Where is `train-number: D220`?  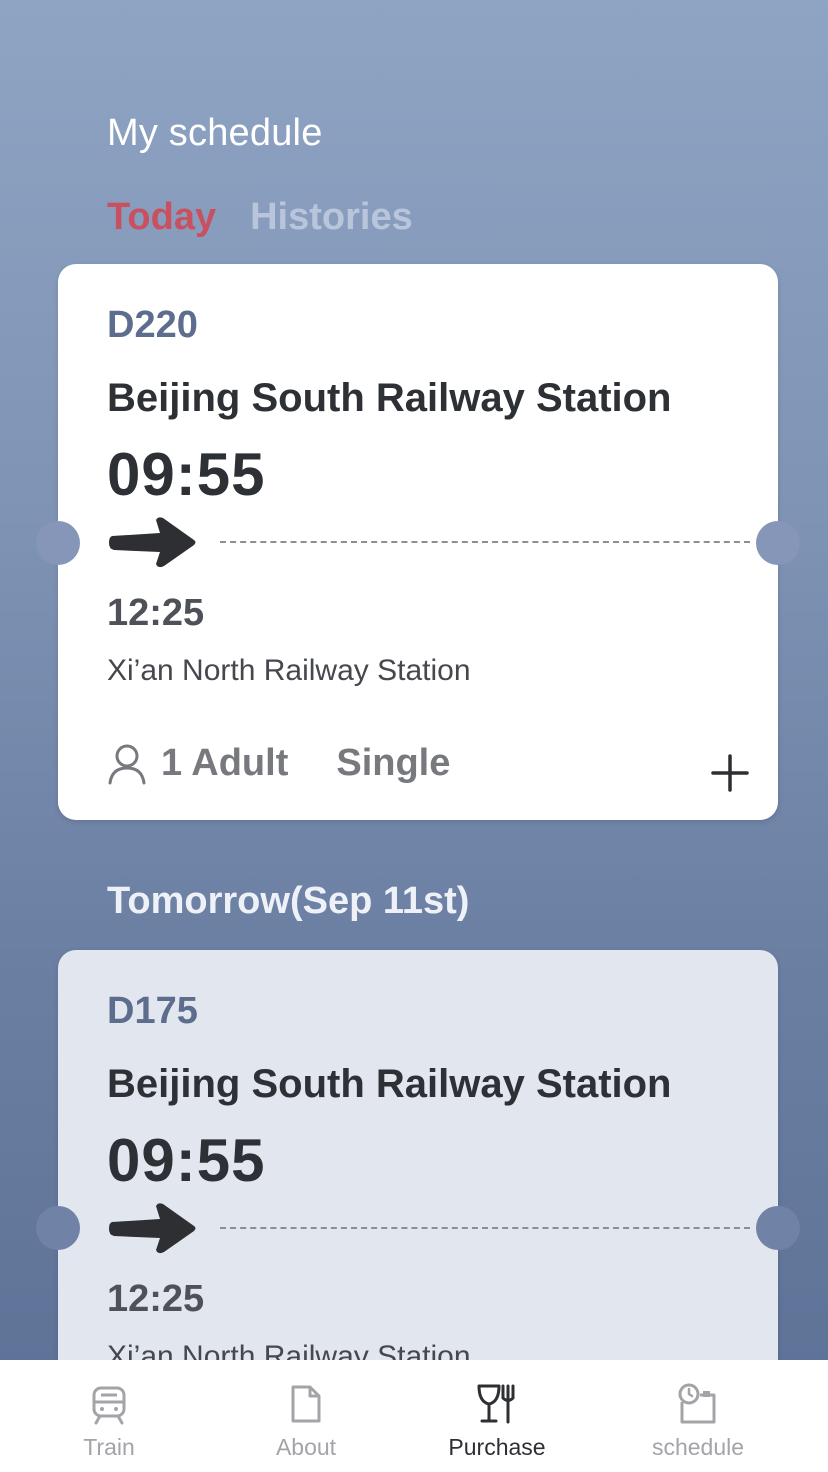
train-number: D220 is located at coordinates (152, 325).